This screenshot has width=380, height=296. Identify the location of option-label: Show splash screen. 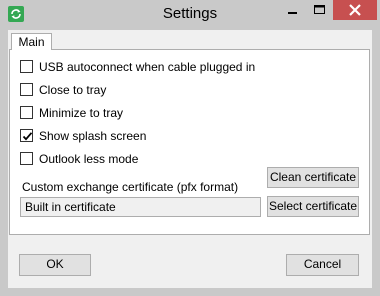
(93, 136).